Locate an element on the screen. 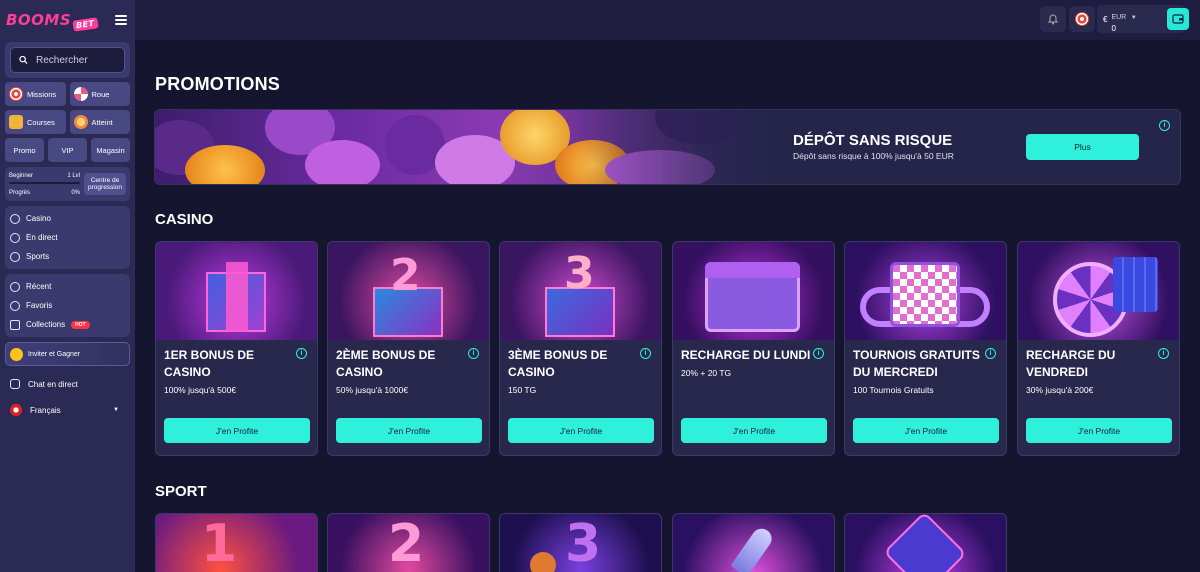 The image size is (1200, 572). progress-label: Progrès is located at coordinates (20, 192).